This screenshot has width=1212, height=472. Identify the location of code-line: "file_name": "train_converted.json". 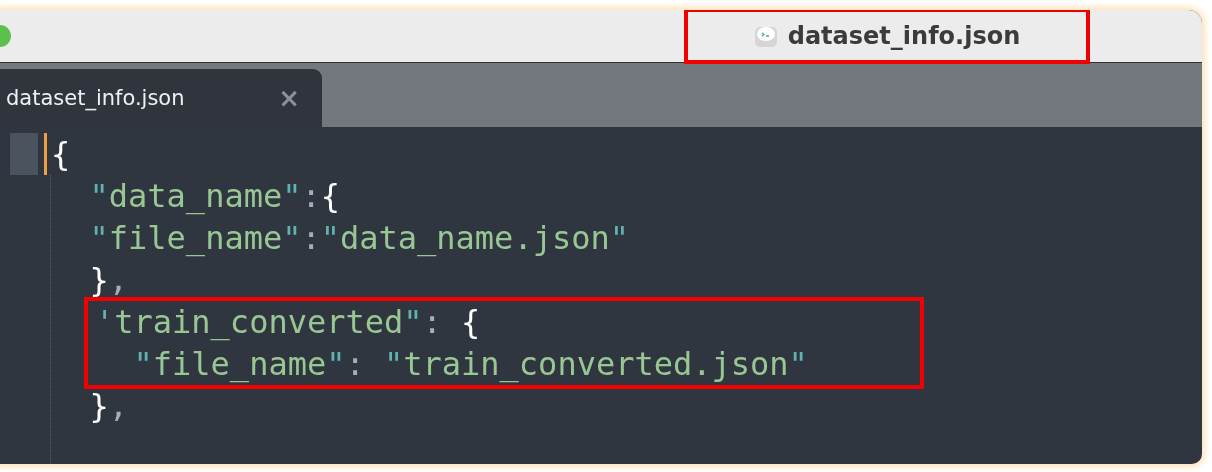
(470, 364).